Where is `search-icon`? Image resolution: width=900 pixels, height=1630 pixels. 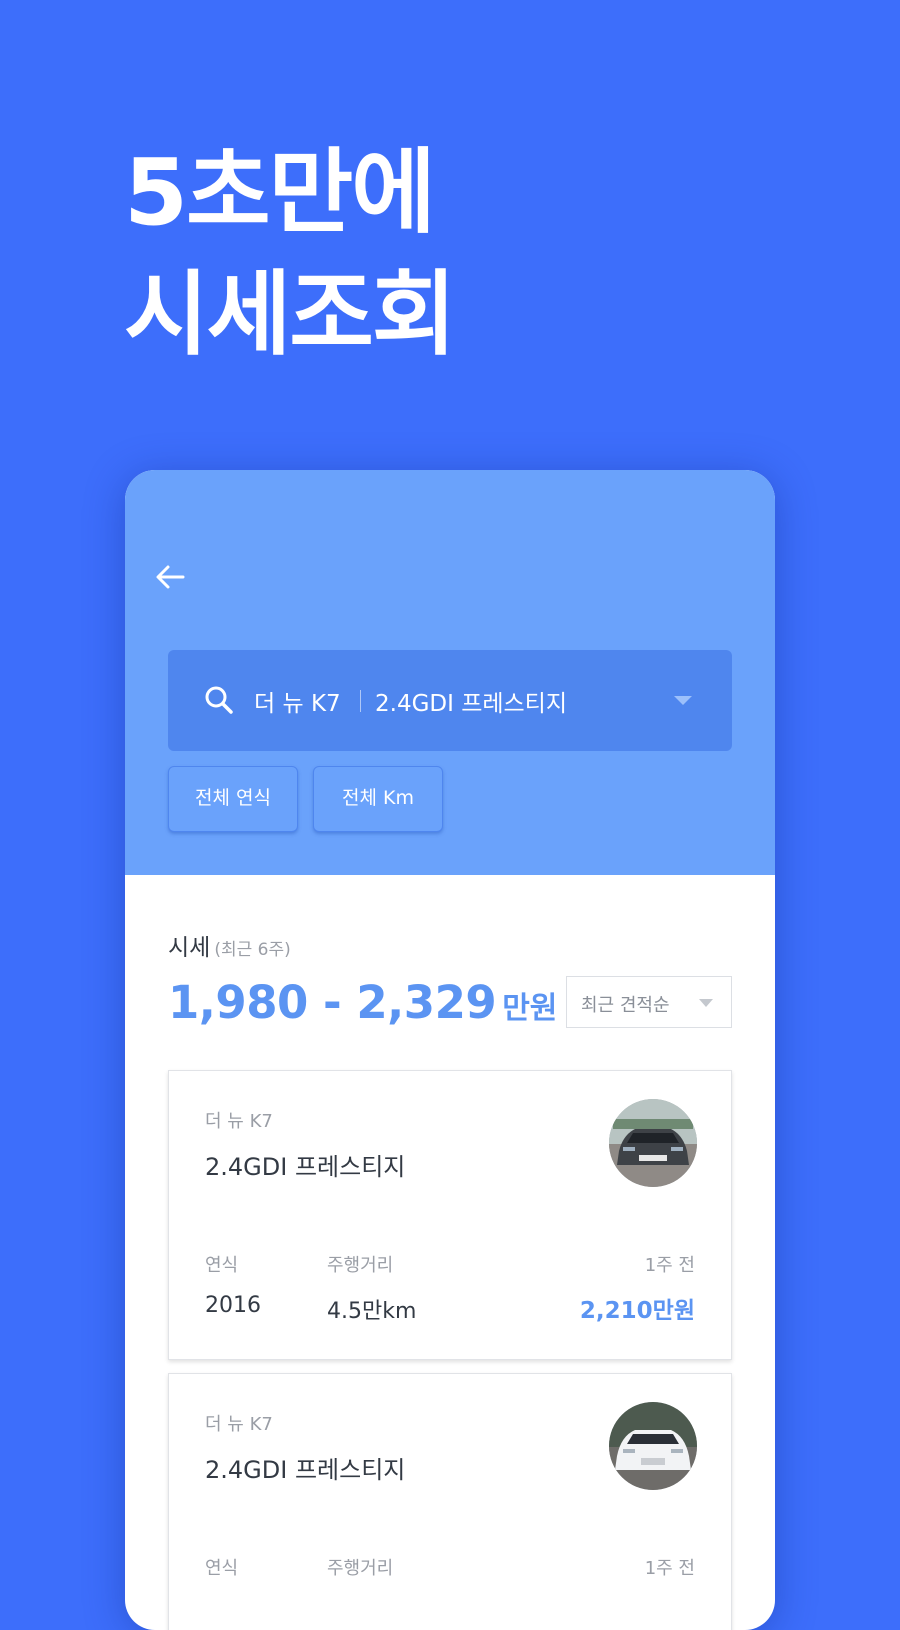
search-icon is located at coordinates (219, 700).